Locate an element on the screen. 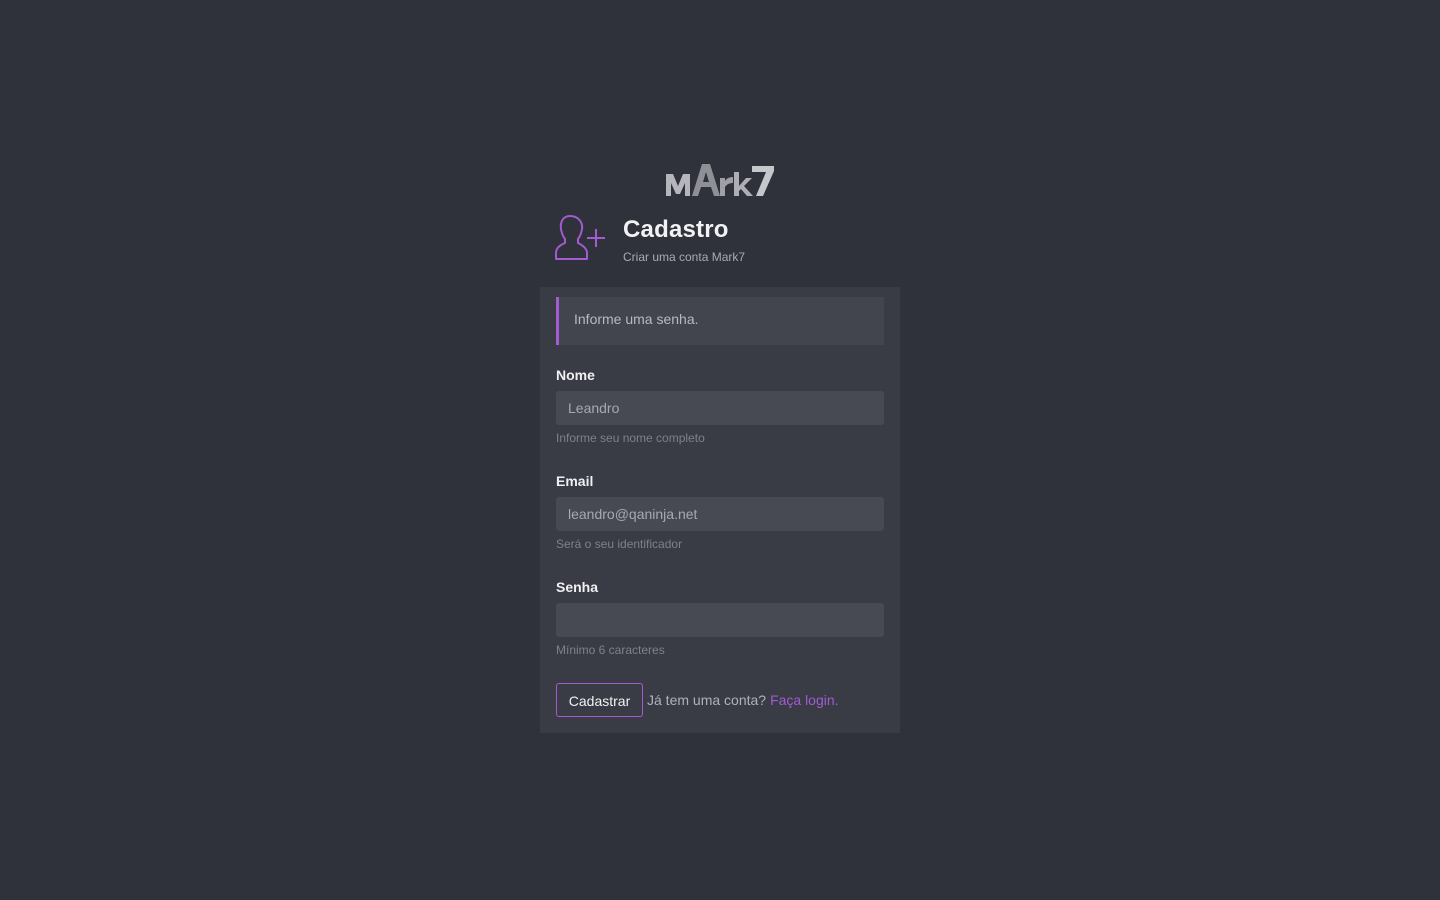 Image resolution: width=1440 pixels, height=900 pixels. name-label: Nome is located at coordinates (575, 375).